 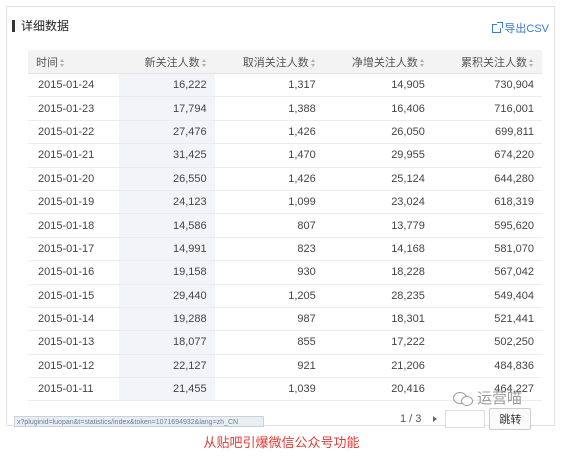 What do you see at coordinates (378, 296) in the screenshot?
I see `table-cell: 28,235` at bounding box center [378, 296].